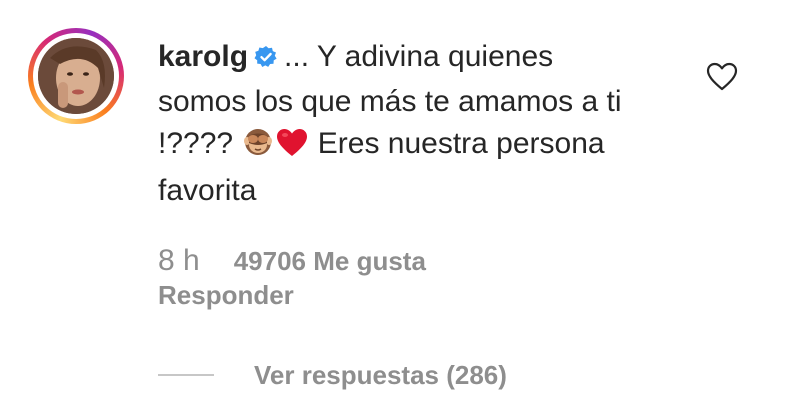  I want to click on view-replies-button: Ver respuestas (286), so click(380, 375).